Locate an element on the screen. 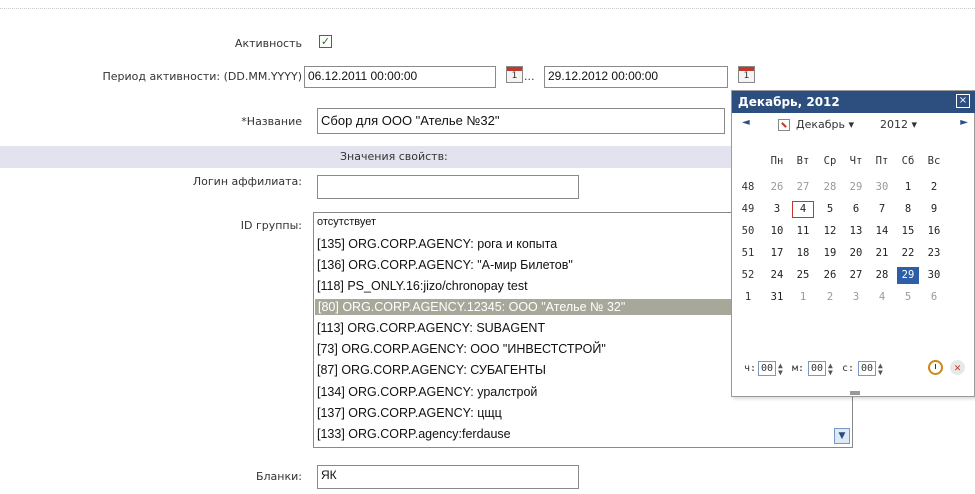 The width and height of the screenshot is (975, 494). blanks-label: Бланки: is located at coordinates (278, 476).